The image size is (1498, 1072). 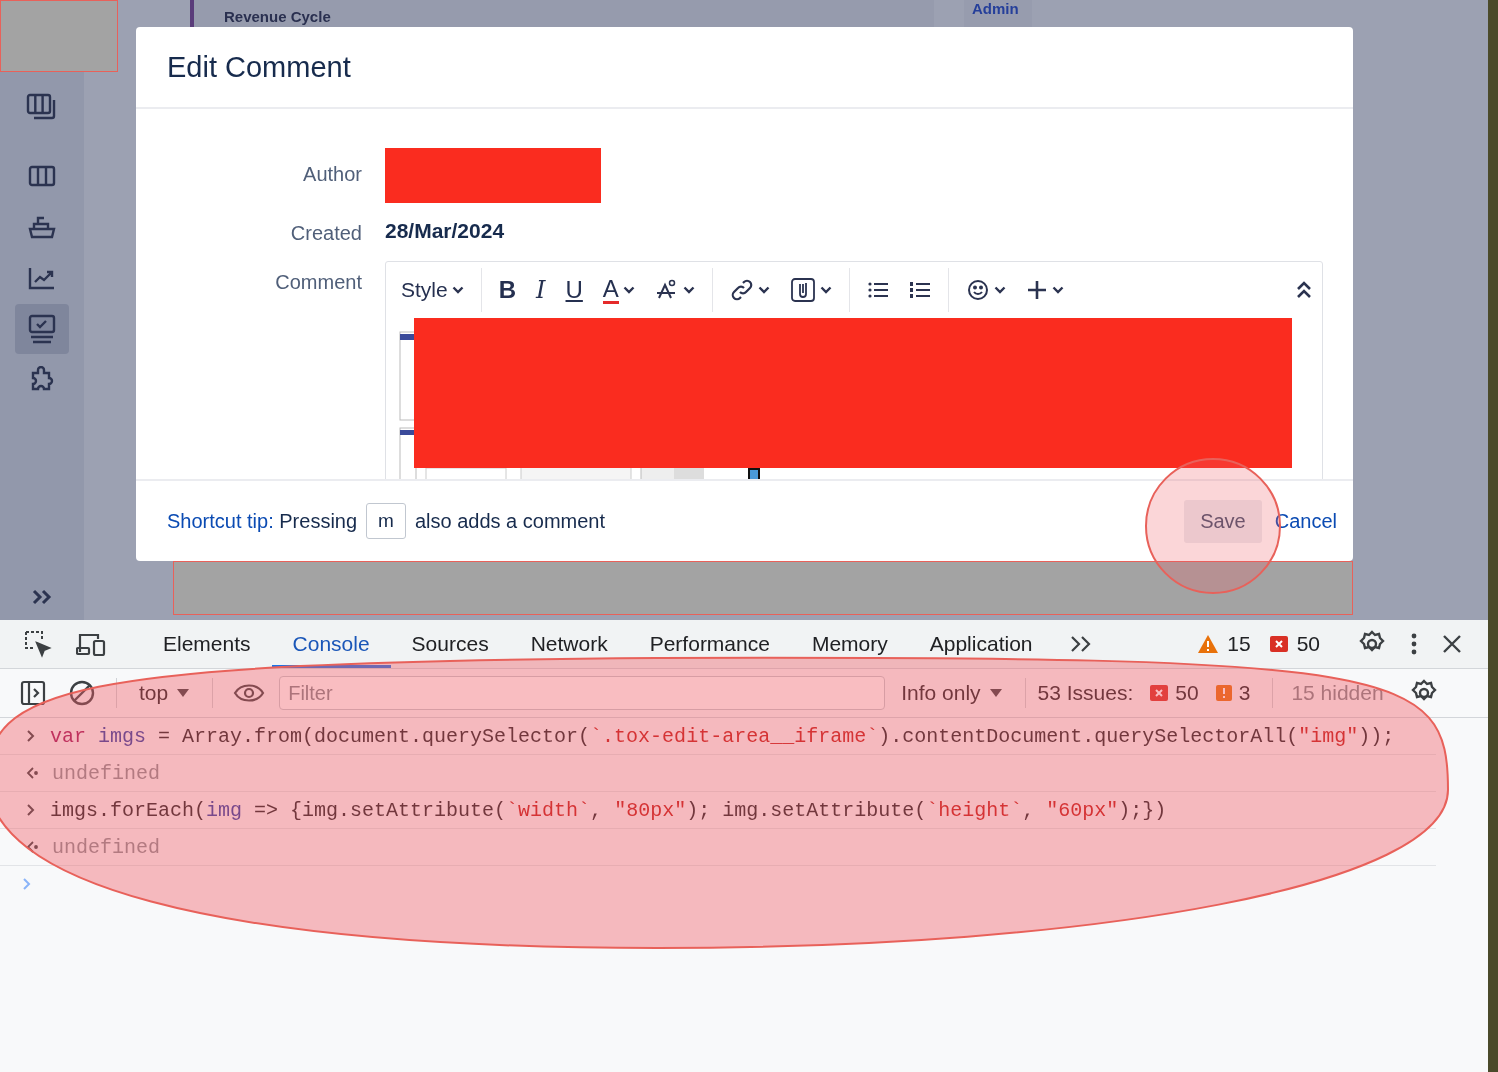 What do you see at coordinates (741, 290) in the screenshot?
I see `link-icon` at bounding box center [741, 290].